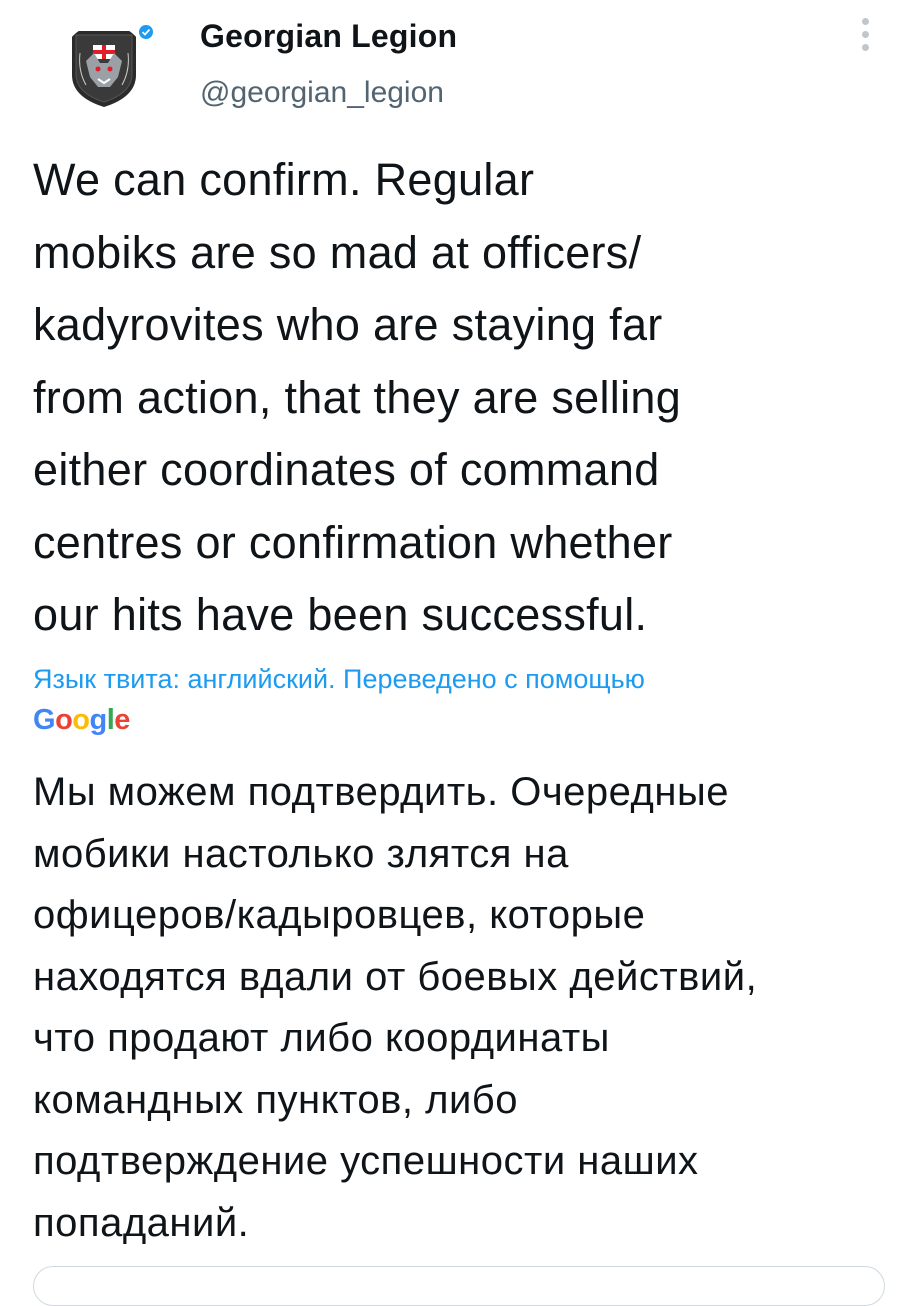 Image resolution: width=918 pixels, height=1306 pixels. Describe the element at coordinates (141, 1222) in the screenshot. I see `translated-line: попаданий.` at that location.